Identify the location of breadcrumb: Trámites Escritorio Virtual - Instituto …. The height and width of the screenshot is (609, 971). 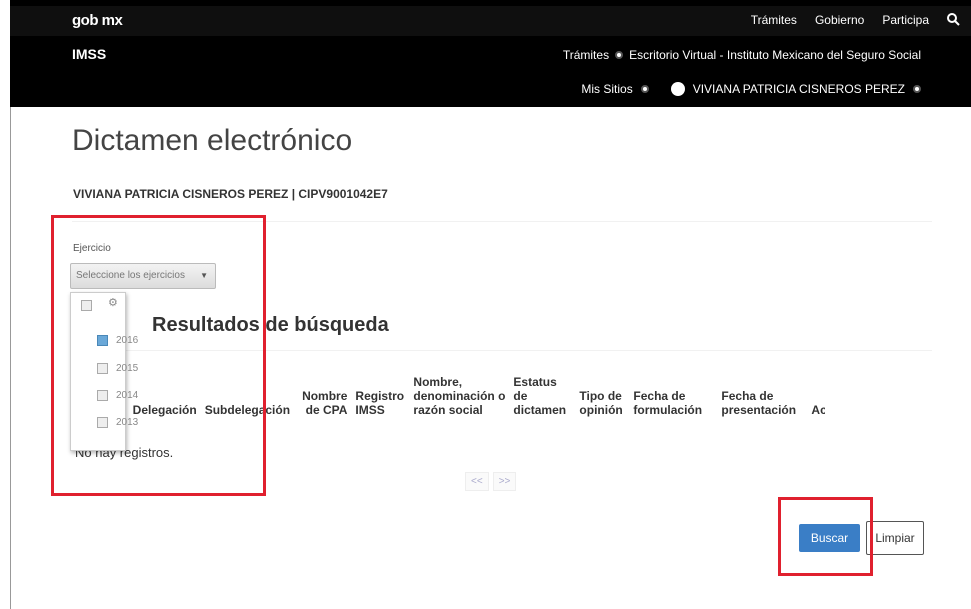
(742, 55).